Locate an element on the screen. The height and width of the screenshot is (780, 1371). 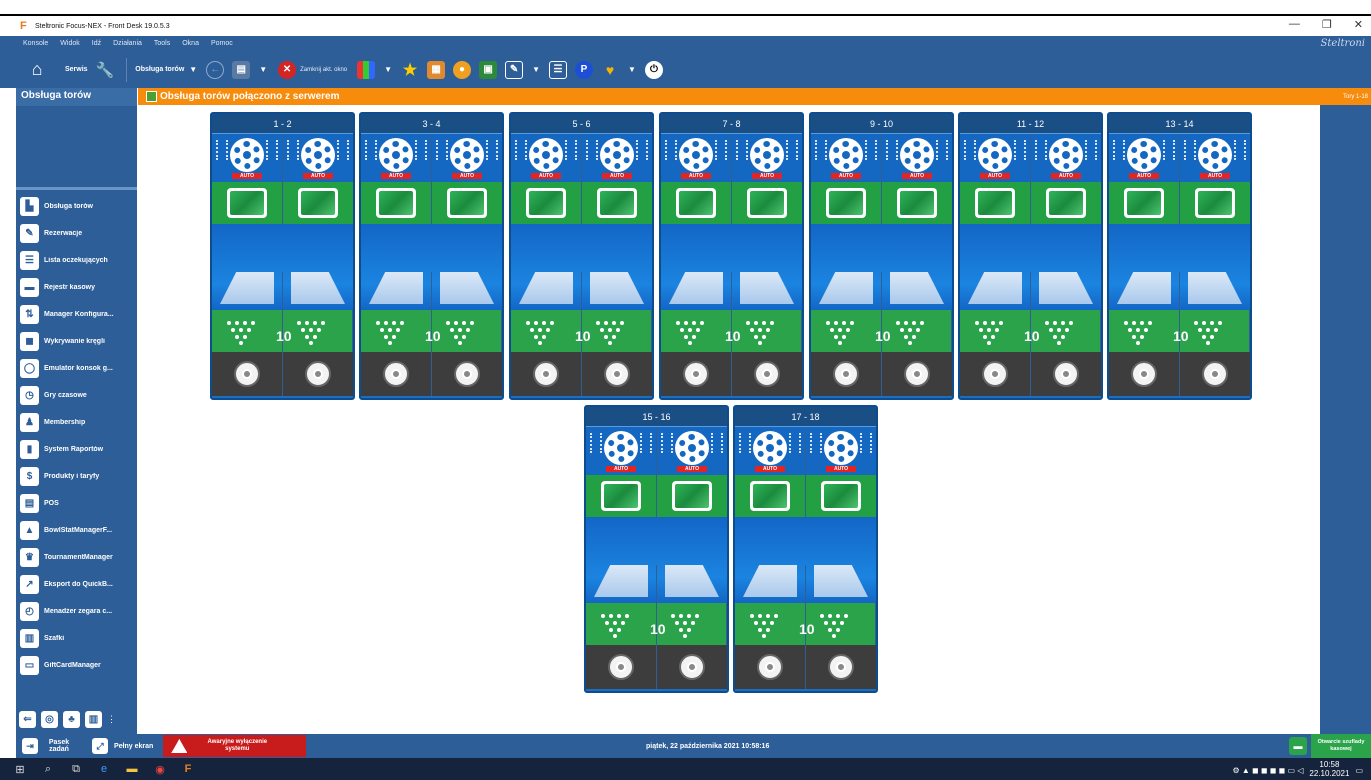
lane-pair-card: 5 - 6 AUTO AUTO 10 is located at coordinates (581, 256).